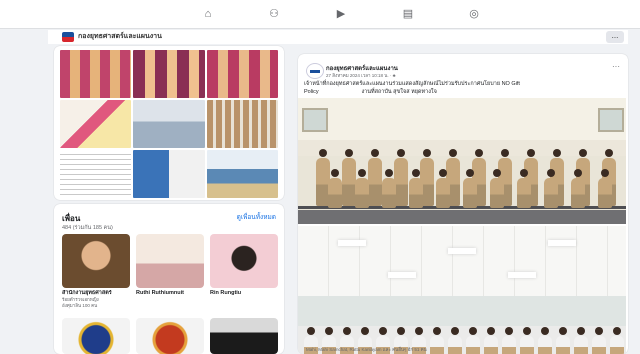  I want to click on post-timestamp: 27 สิงหาคม 2024 เวลา 10:18 น. · ♣, so click(361, 75).